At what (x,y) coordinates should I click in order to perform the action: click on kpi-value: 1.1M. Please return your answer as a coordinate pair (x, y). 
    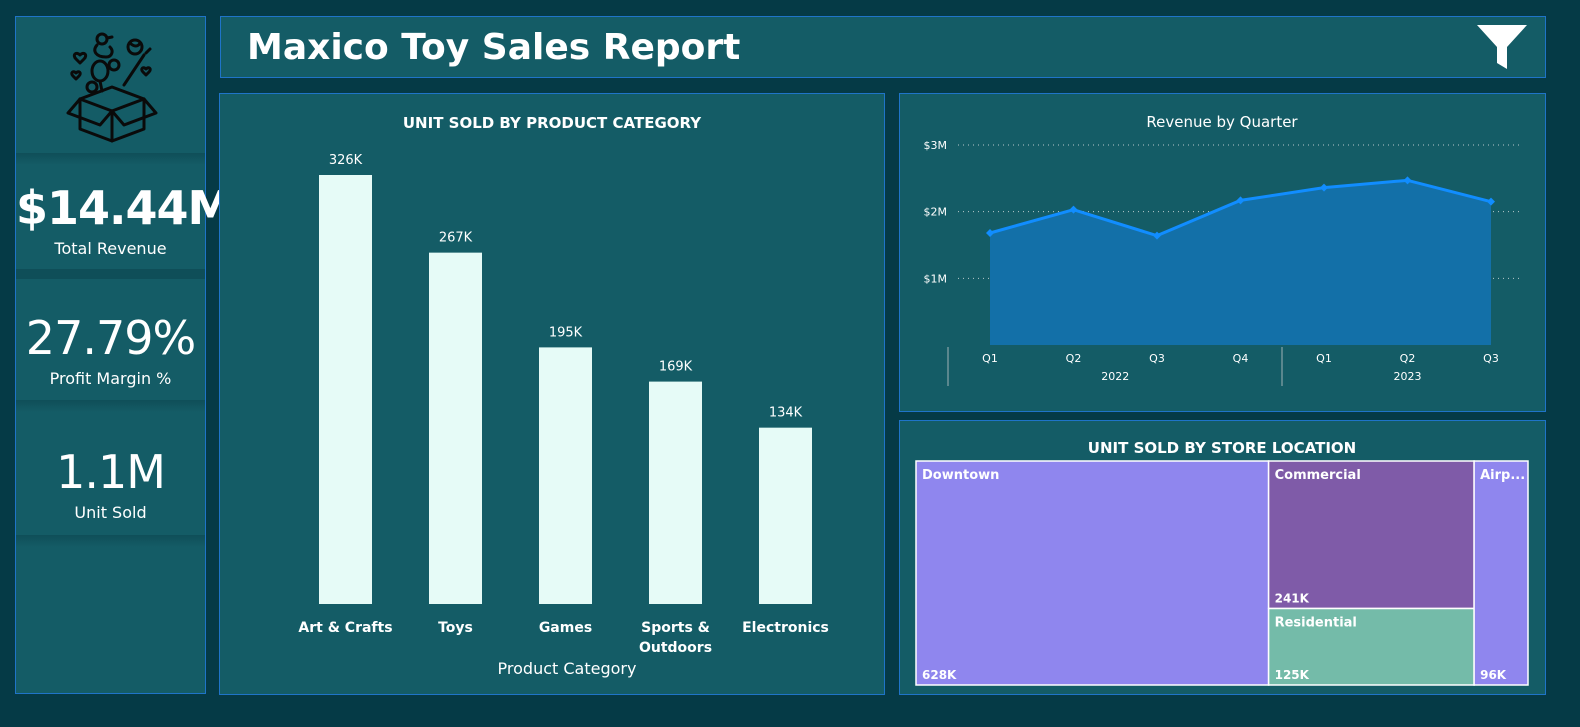
    Looking at the image, I should click on (111, 472).